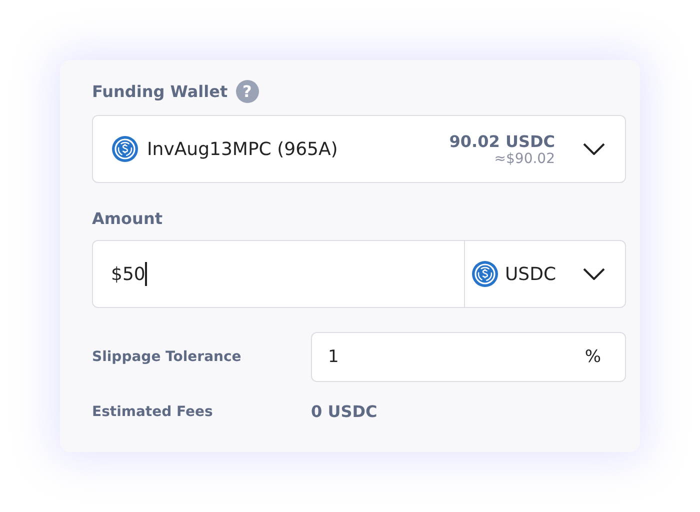  Describe the element at coordinates (594, 149) in the screenshot. I see `chevron-down-icon` at that location.